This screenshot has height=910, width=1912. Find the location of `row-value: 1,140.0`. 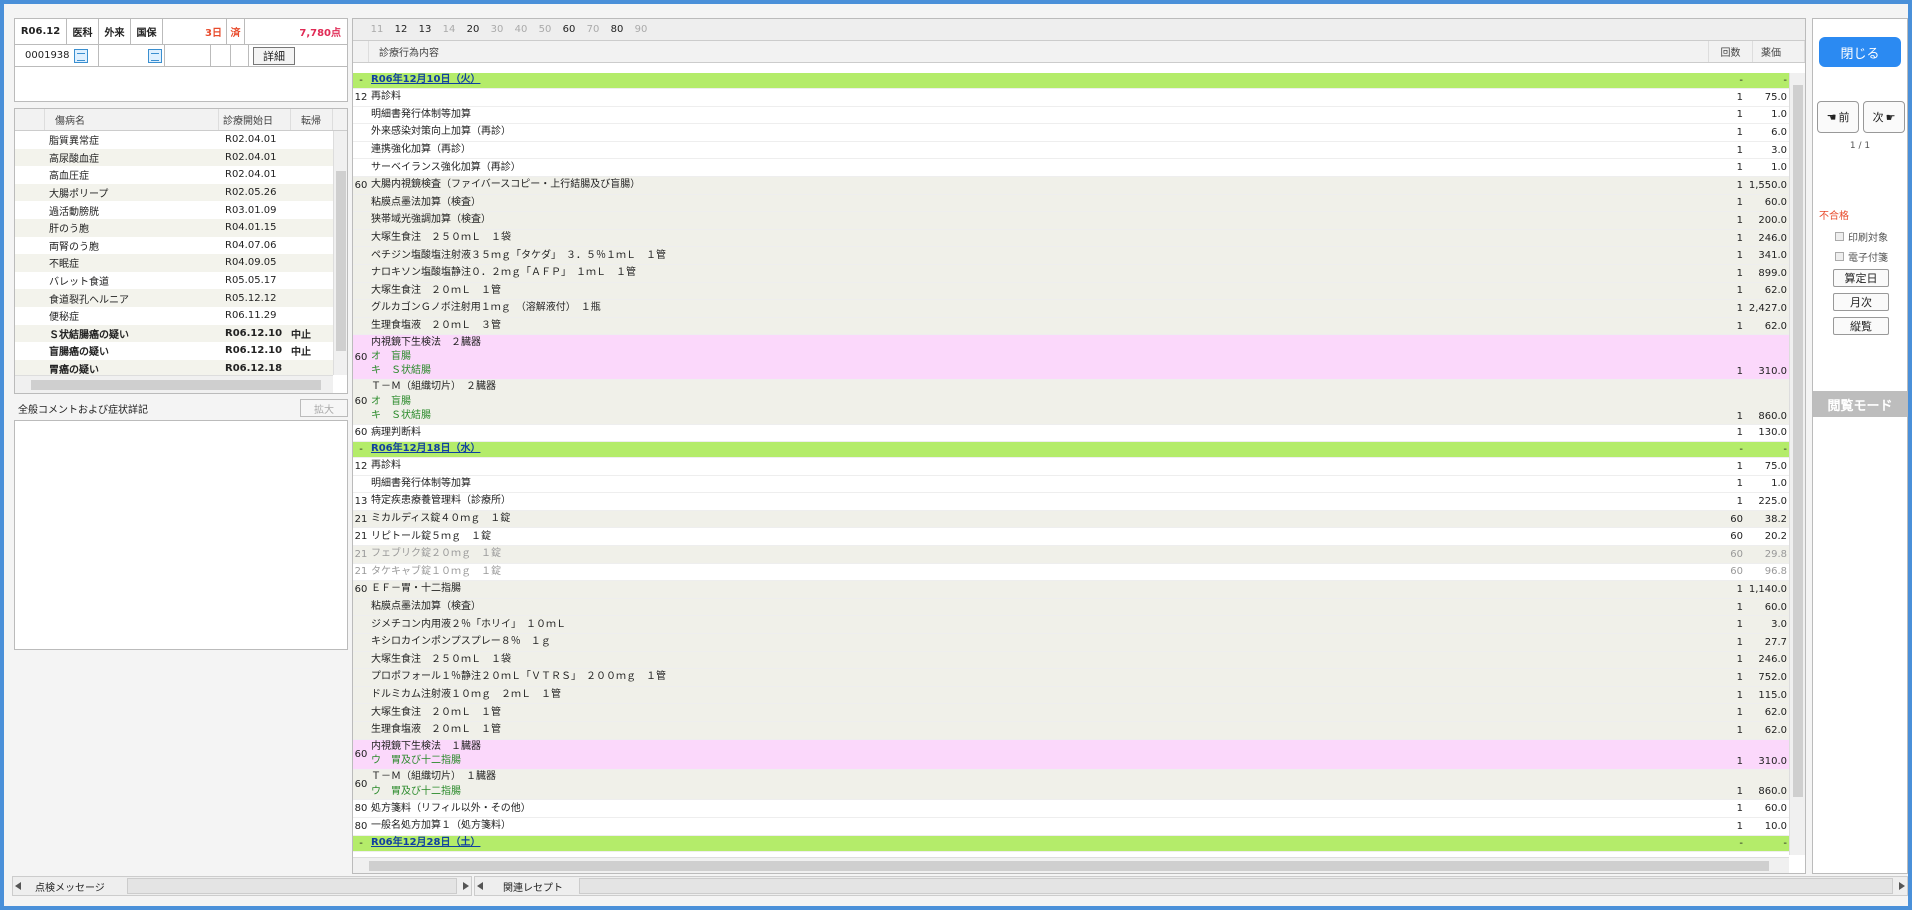

row-value: 1,140.0 is located at coordinates (1767, 590).